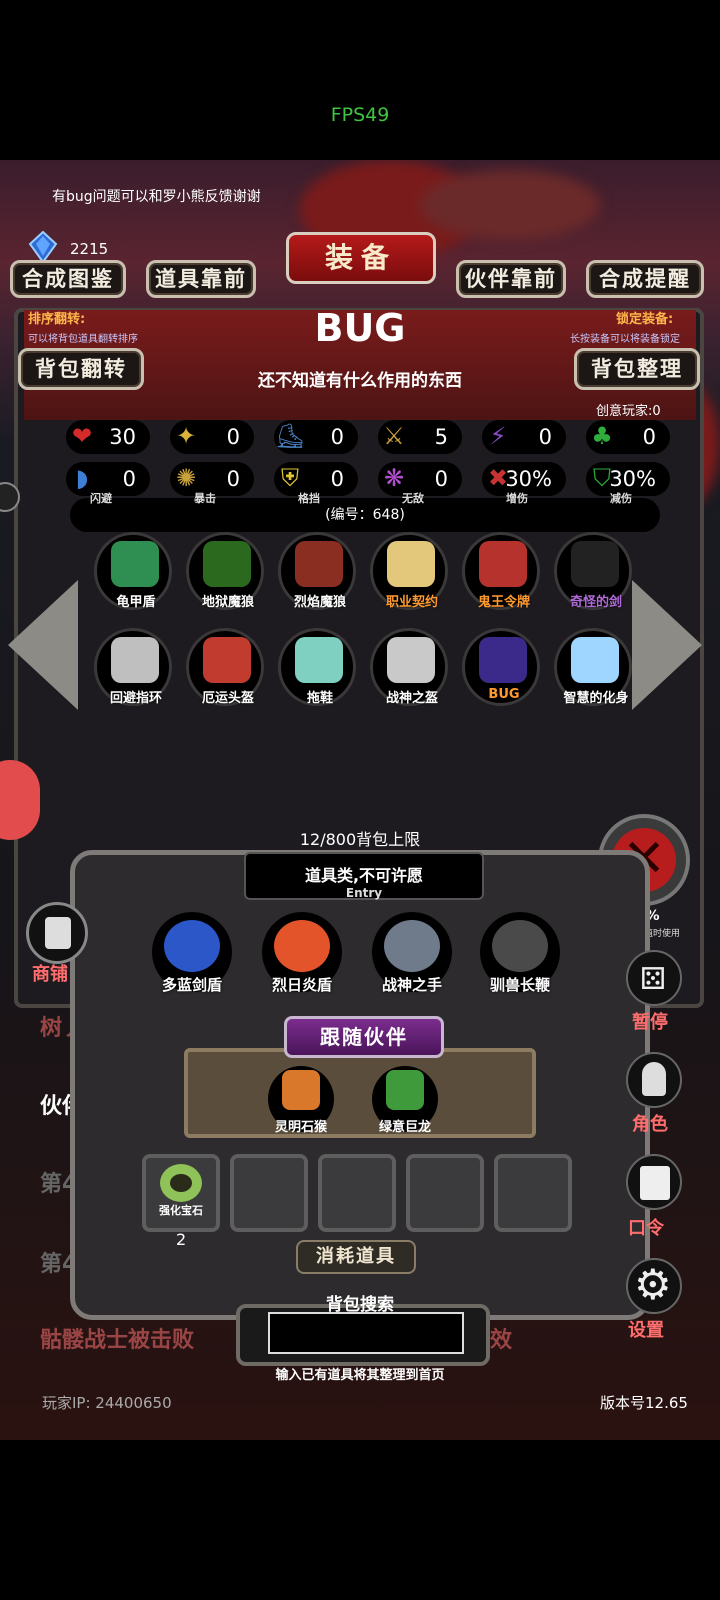 This screenshot has height=1600, width=720. Describe the element at coordinates (595, 602) in the screenshot. I see `inventory-item-name: 奇怪的剑` at that location.